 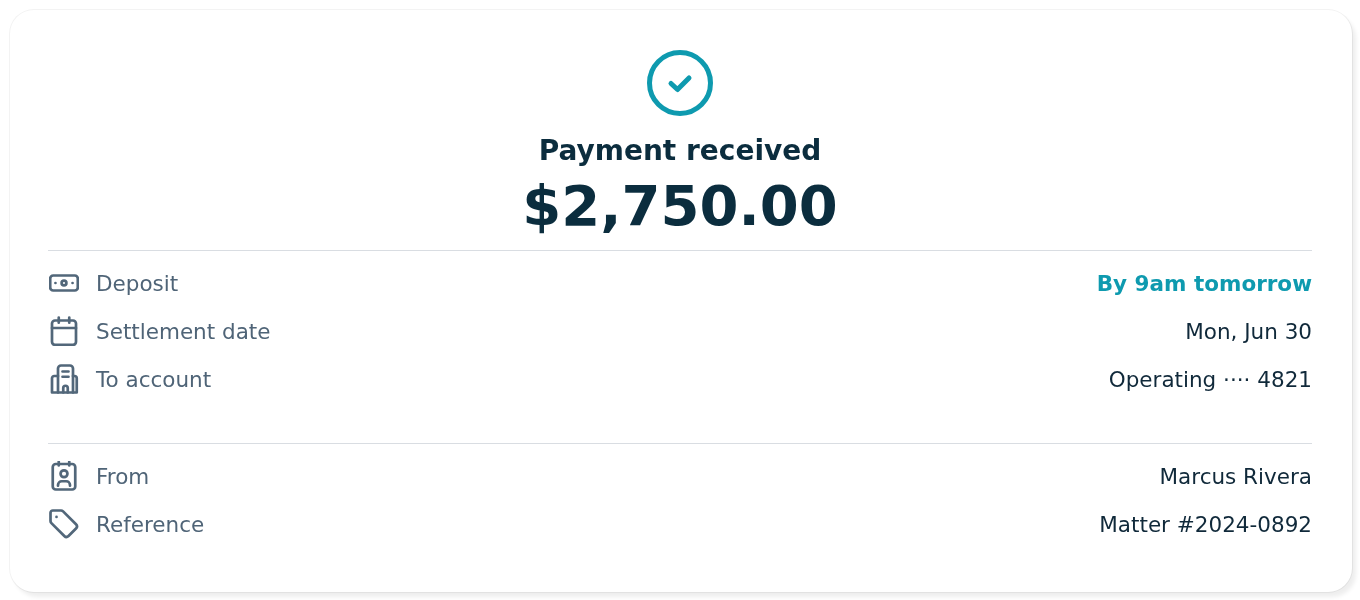 I want to click on detail-value: Matter #2024-0892, so click(x=1205, y=524).